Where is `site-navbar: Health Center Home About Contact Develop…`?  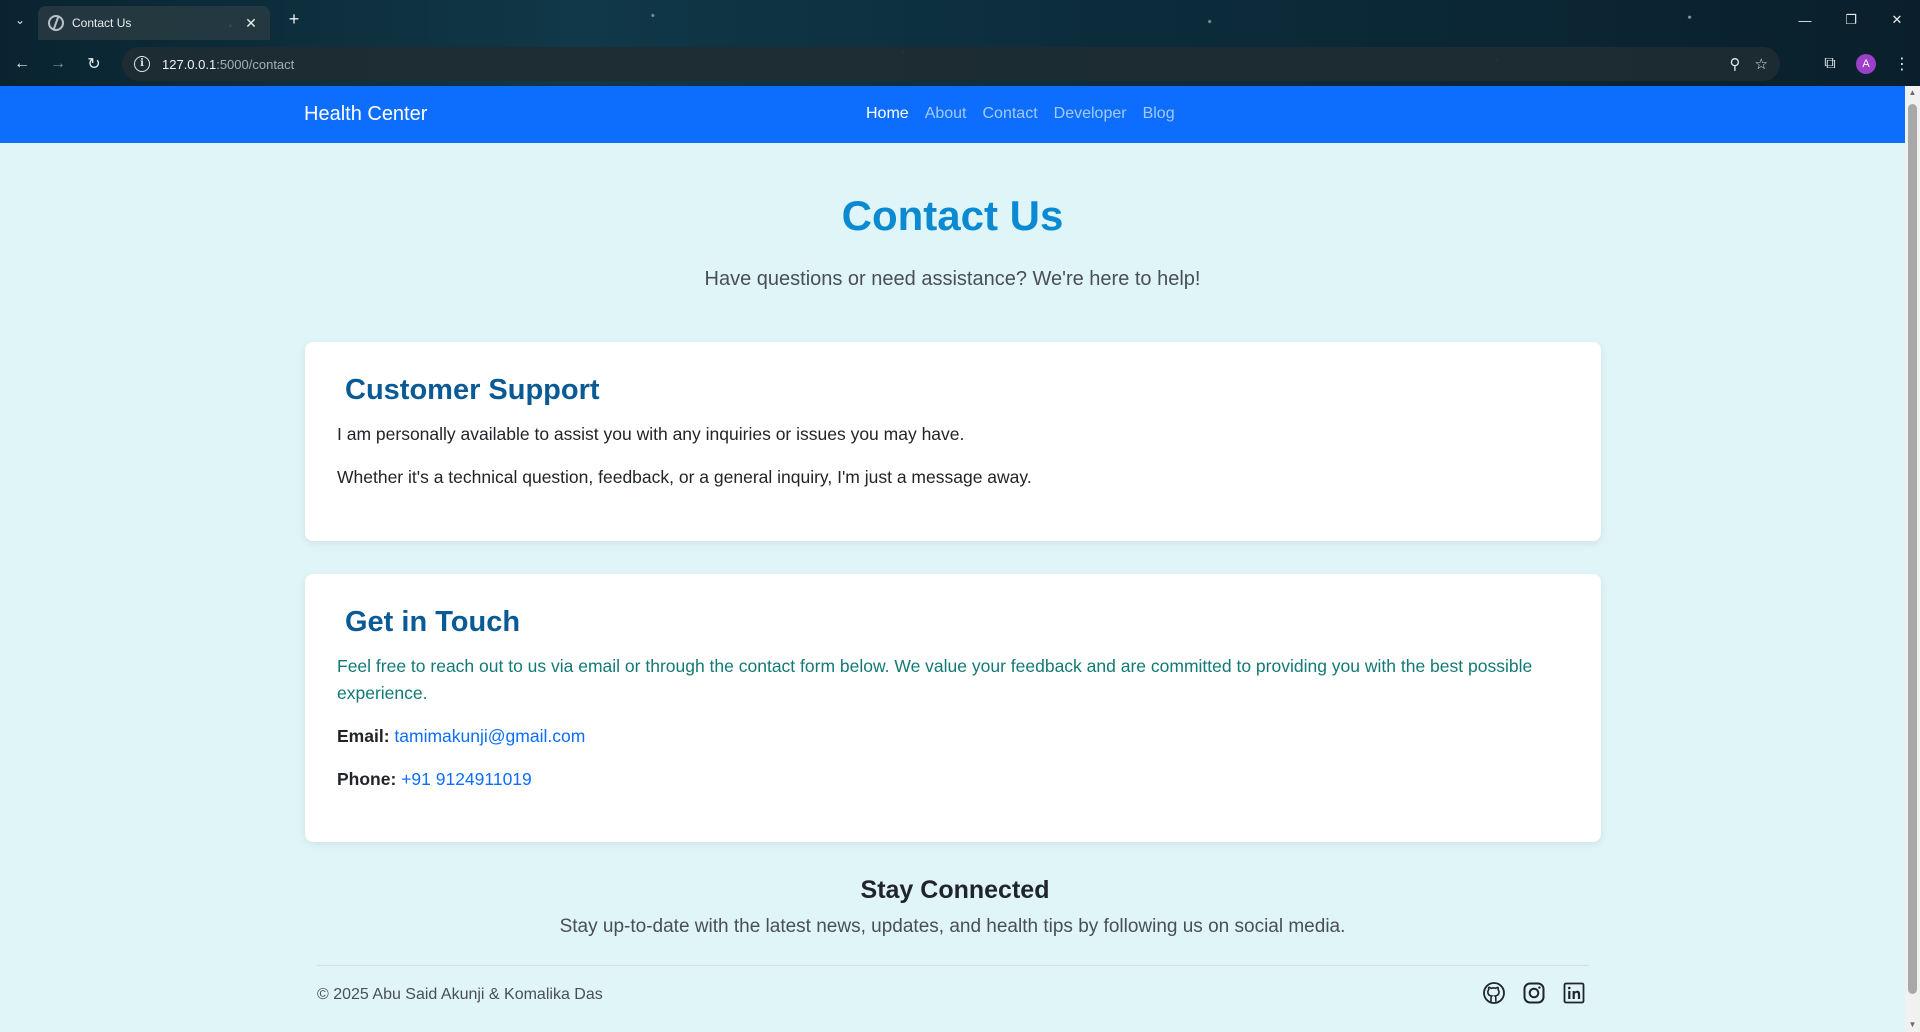 site-navbar: Health Center Home About Contact Develop… is located at coordinates (952, 114).